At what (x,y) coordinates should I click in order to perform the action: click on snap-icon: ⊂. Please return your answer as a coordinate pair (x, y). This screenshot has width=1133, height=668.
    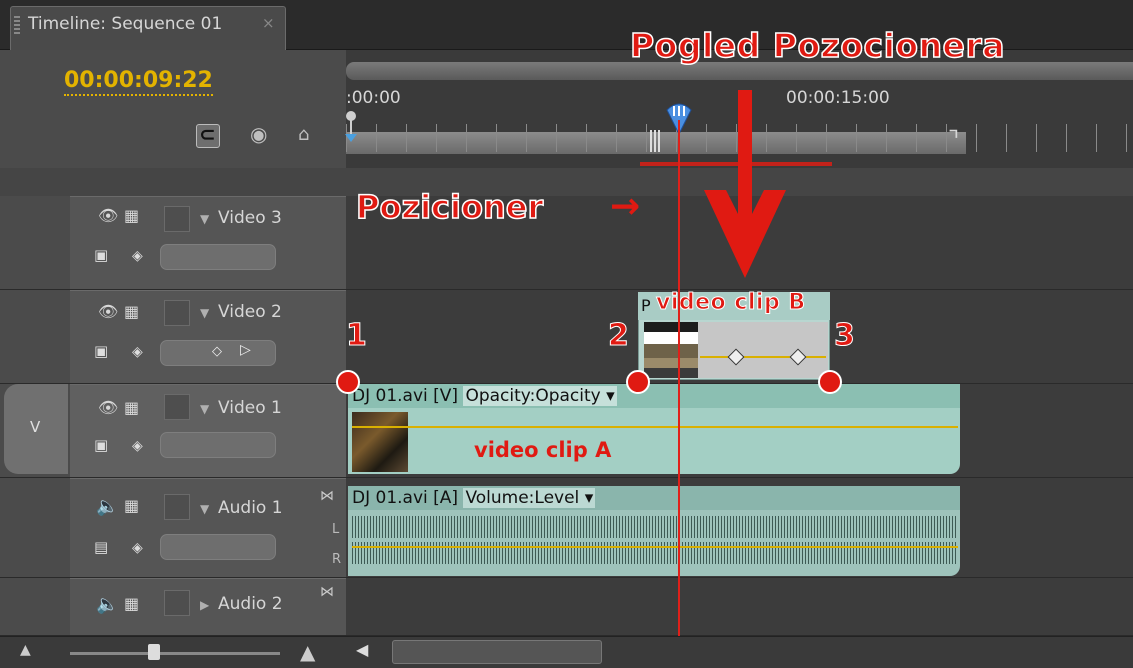
    Looking at the image, I should click on (207, 134).